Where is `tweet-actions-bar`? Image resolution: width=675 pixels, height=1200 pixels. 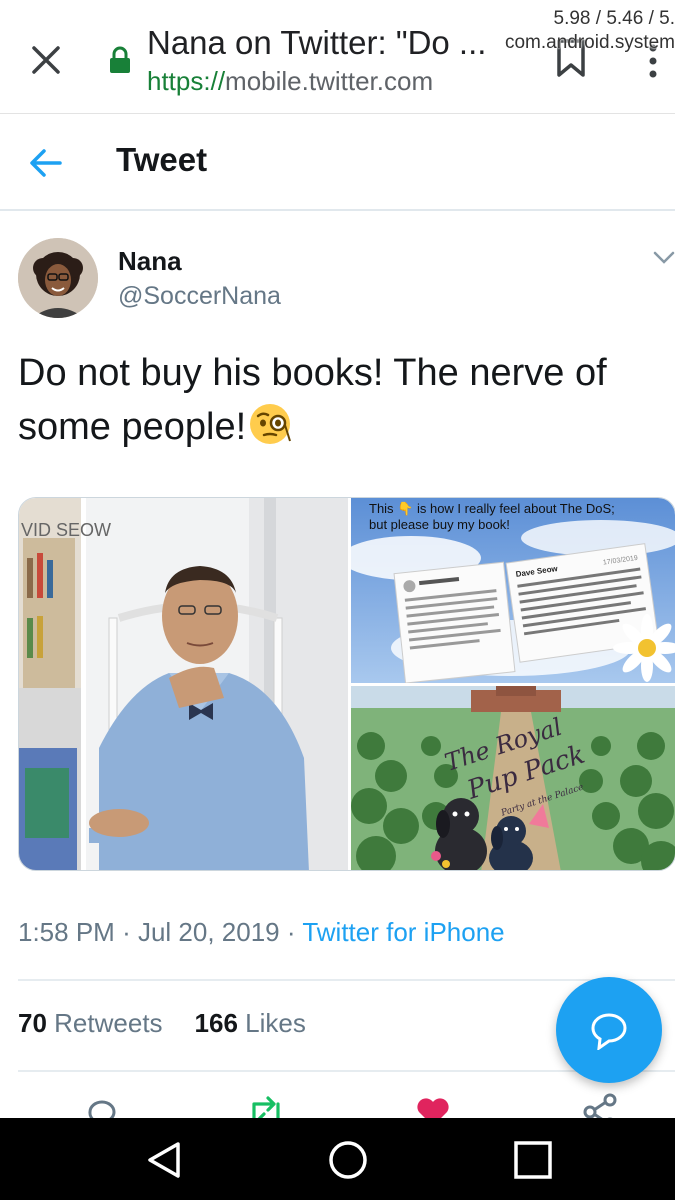
tweet-actions-bar is located at coordinates (337, 1105).